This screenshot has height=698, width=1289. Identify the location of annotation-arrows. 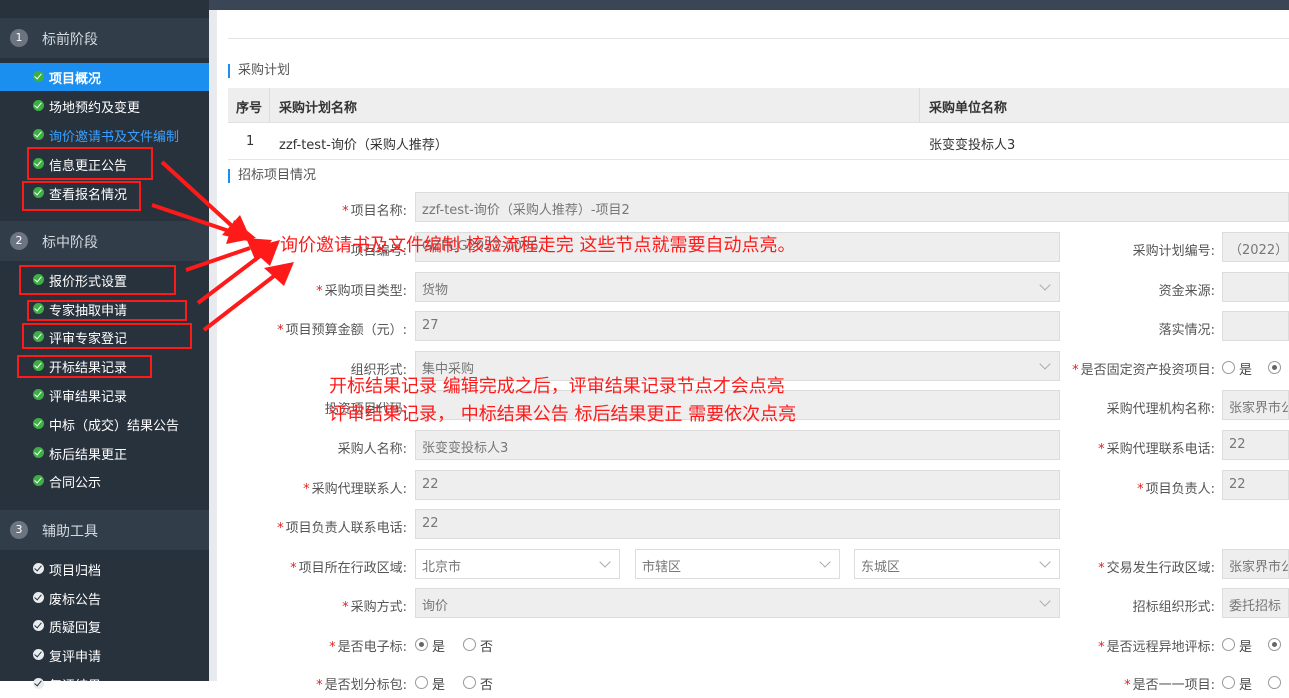
(222, 246).